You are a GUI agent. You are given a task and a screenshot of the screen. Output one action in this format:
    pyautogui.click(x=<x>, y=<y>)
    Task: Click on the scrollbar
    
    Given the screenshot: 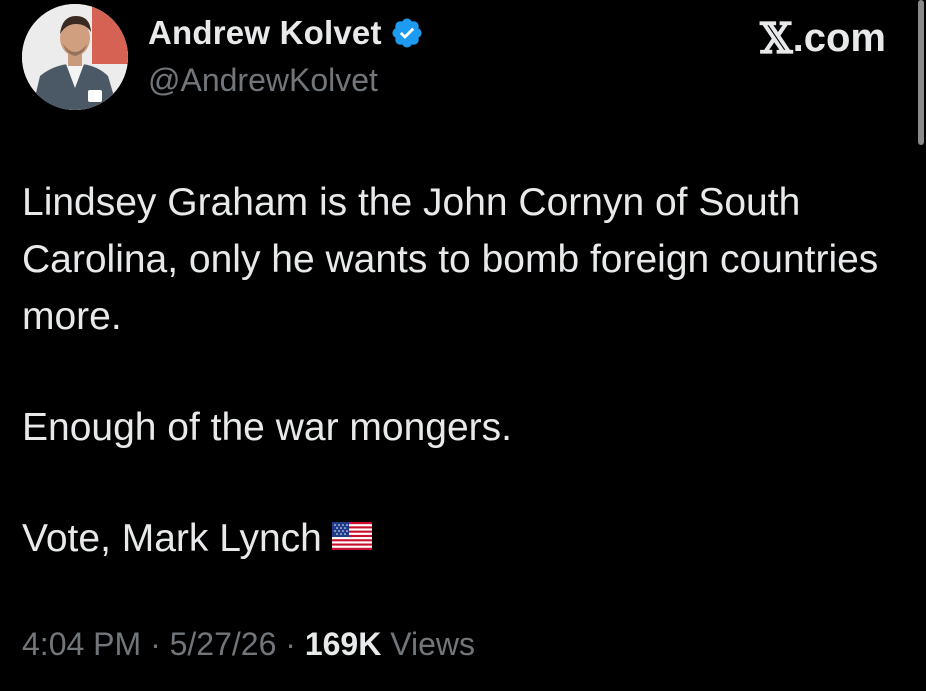 What is the action you would take?
    pyautogui.click(x=921, y=72)
    